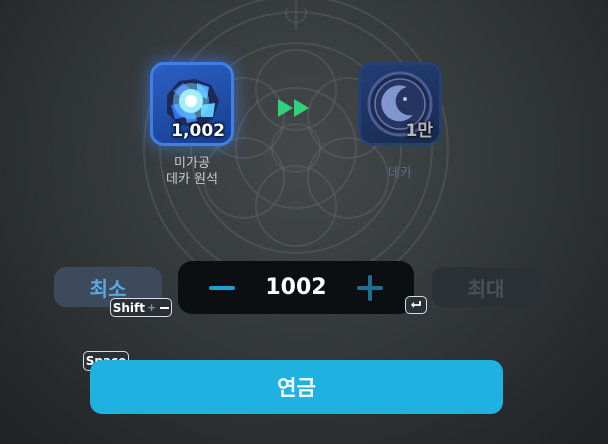 The width and height of the screenshot is (608, 444). I want to click on craft-button: 연금, so click(296, 387).